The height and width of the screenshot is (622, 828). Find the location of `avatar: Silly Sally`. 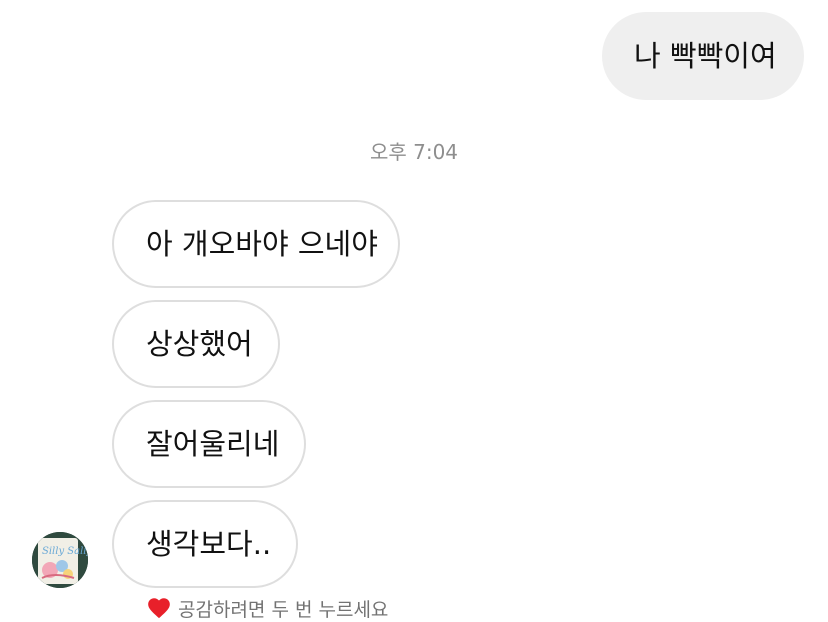

avatar: Silly Sally is located at coordinates (60, 560).